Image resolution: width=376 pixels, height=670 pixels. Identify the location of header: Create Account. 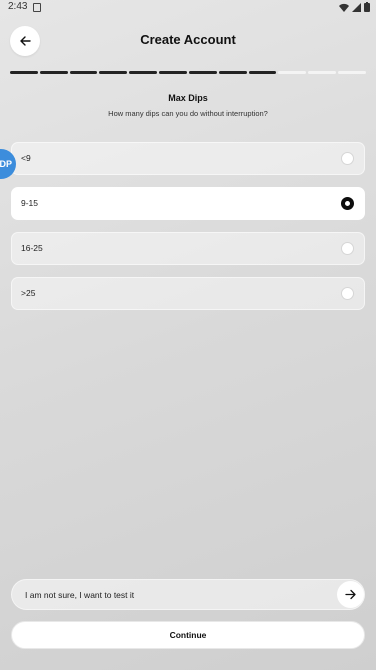
(188, 41).